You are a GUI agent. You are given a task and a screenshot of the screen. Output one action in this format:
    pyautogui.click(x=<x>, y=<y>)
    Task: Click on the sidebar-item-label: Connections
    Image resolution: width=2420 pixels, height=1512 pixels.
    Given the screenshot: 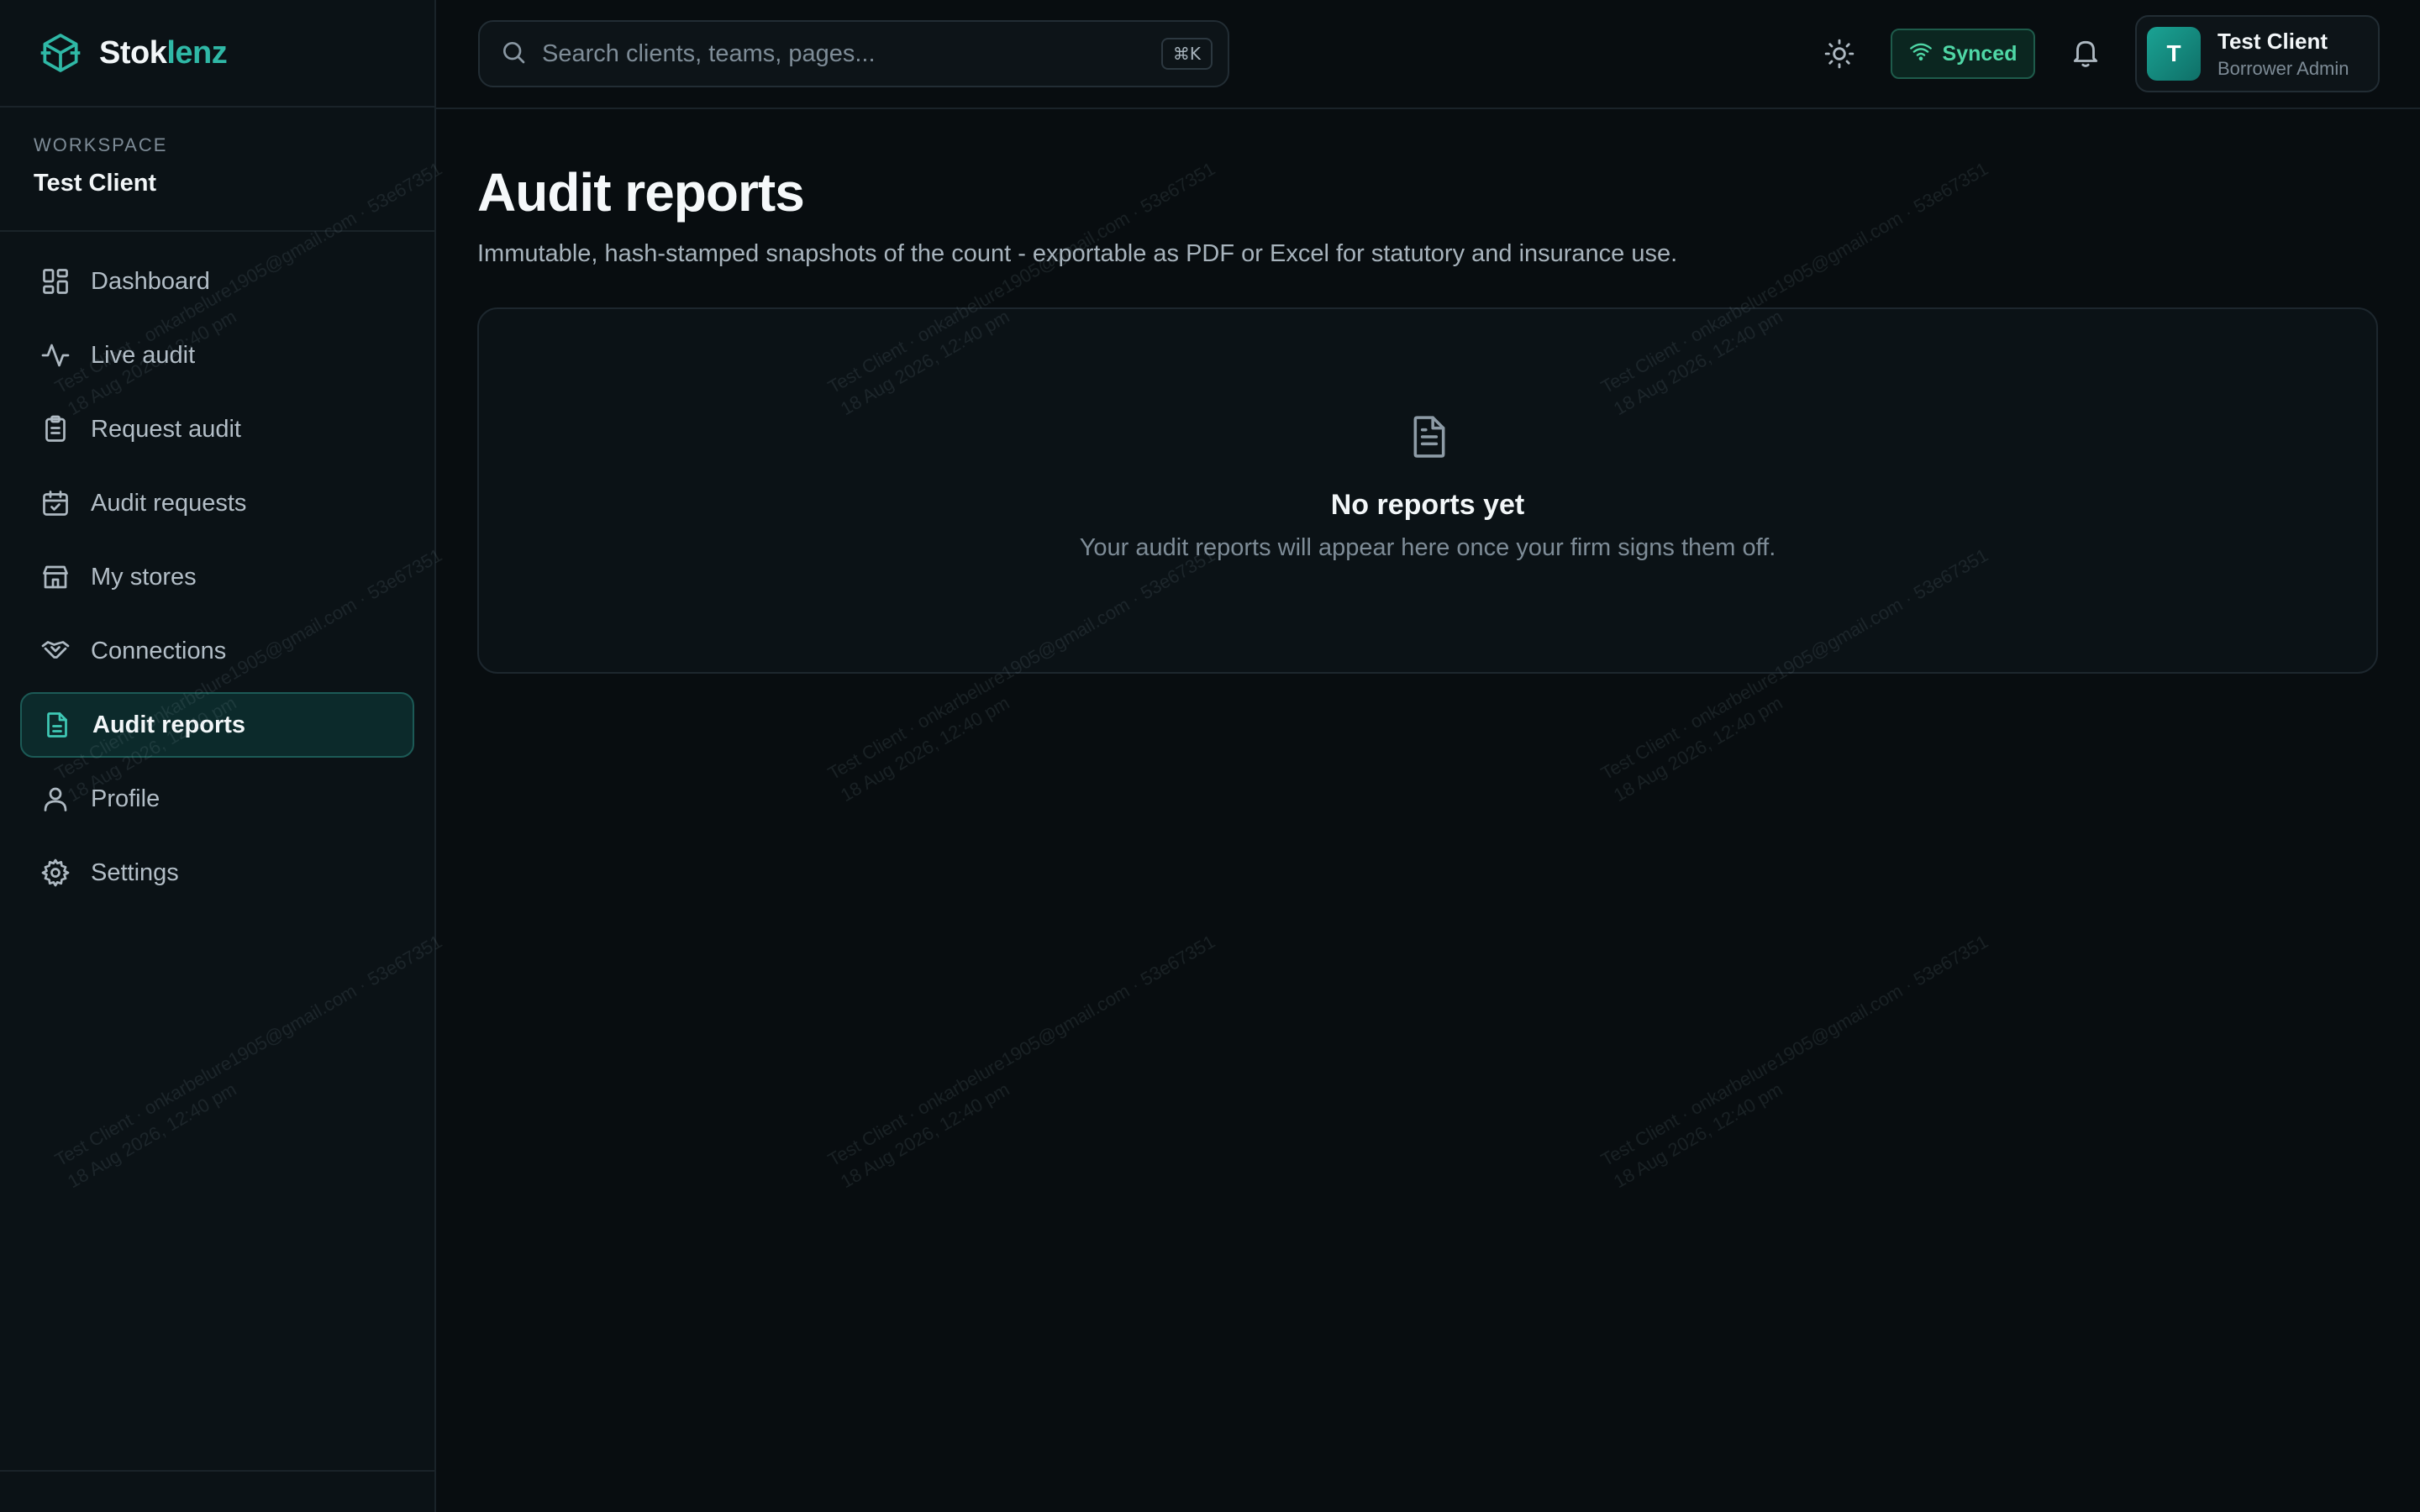 What is the action you would take?
    pyautogui.click(x=159, y=650)
    